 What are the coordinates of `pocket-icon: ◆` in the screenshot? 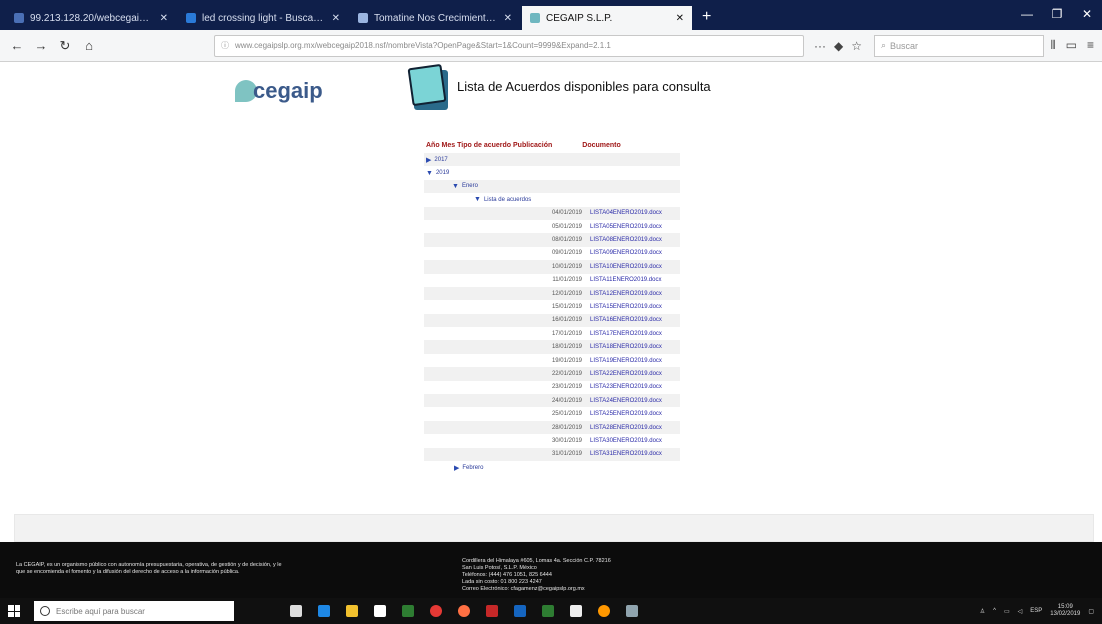 It's located at (838, 46).